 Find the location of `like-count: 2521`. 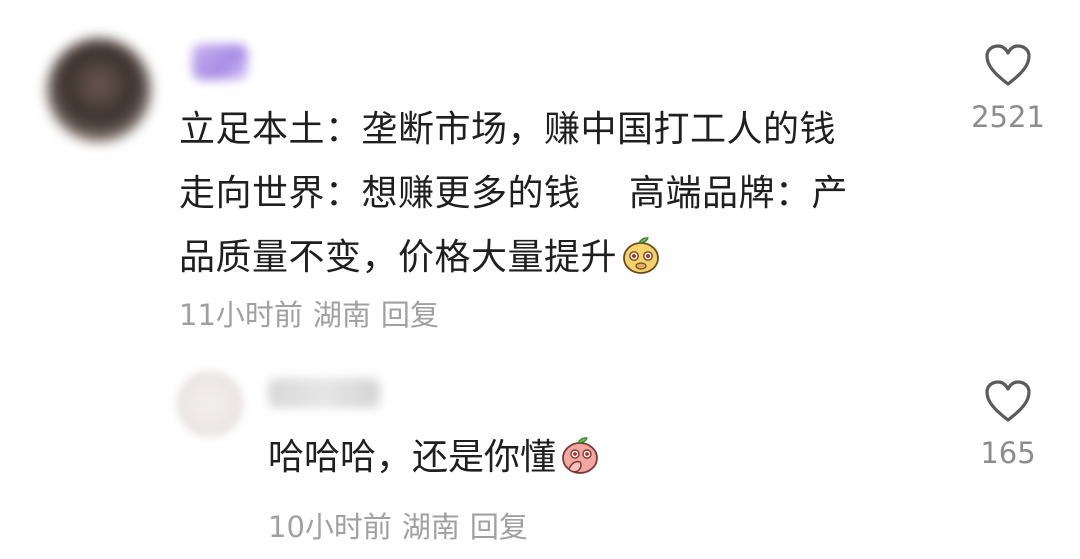

like-count: 2521 is located at coordinates (1008, 117).